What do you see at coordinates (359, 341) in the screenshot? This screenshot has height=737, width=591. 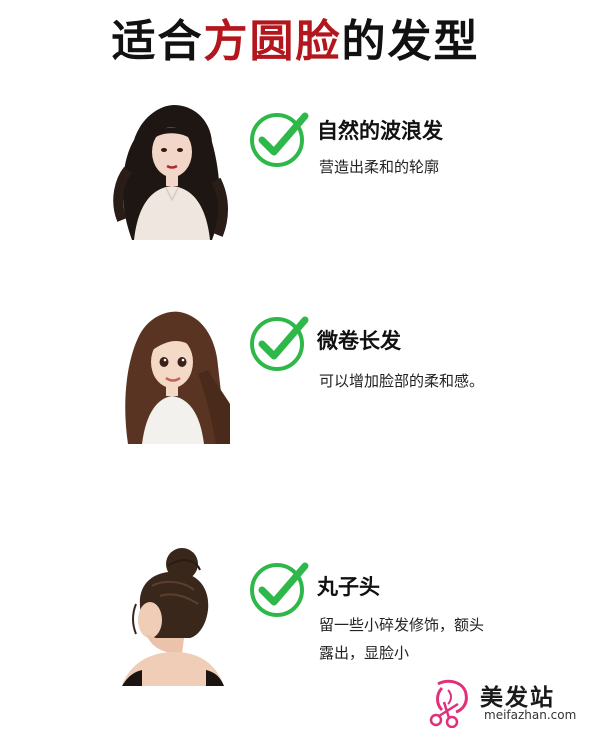 I see `item-title: 微卷长发` at bounding box center [359, 341].